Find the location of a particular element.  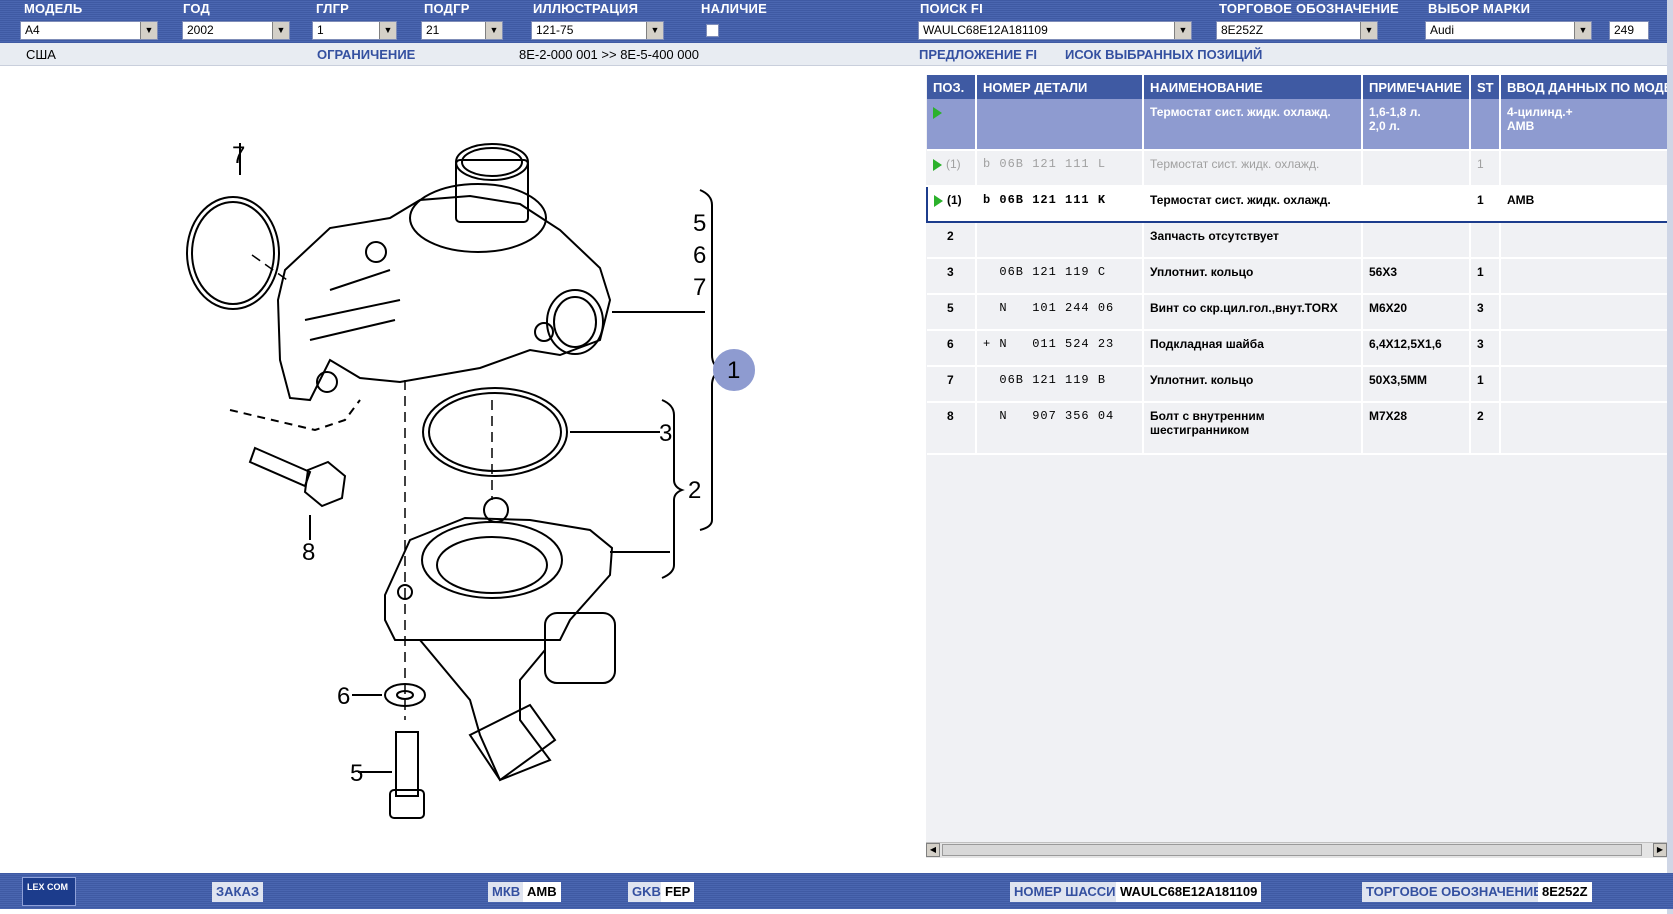

model-value: A4 is located at coordinates (32, 30).